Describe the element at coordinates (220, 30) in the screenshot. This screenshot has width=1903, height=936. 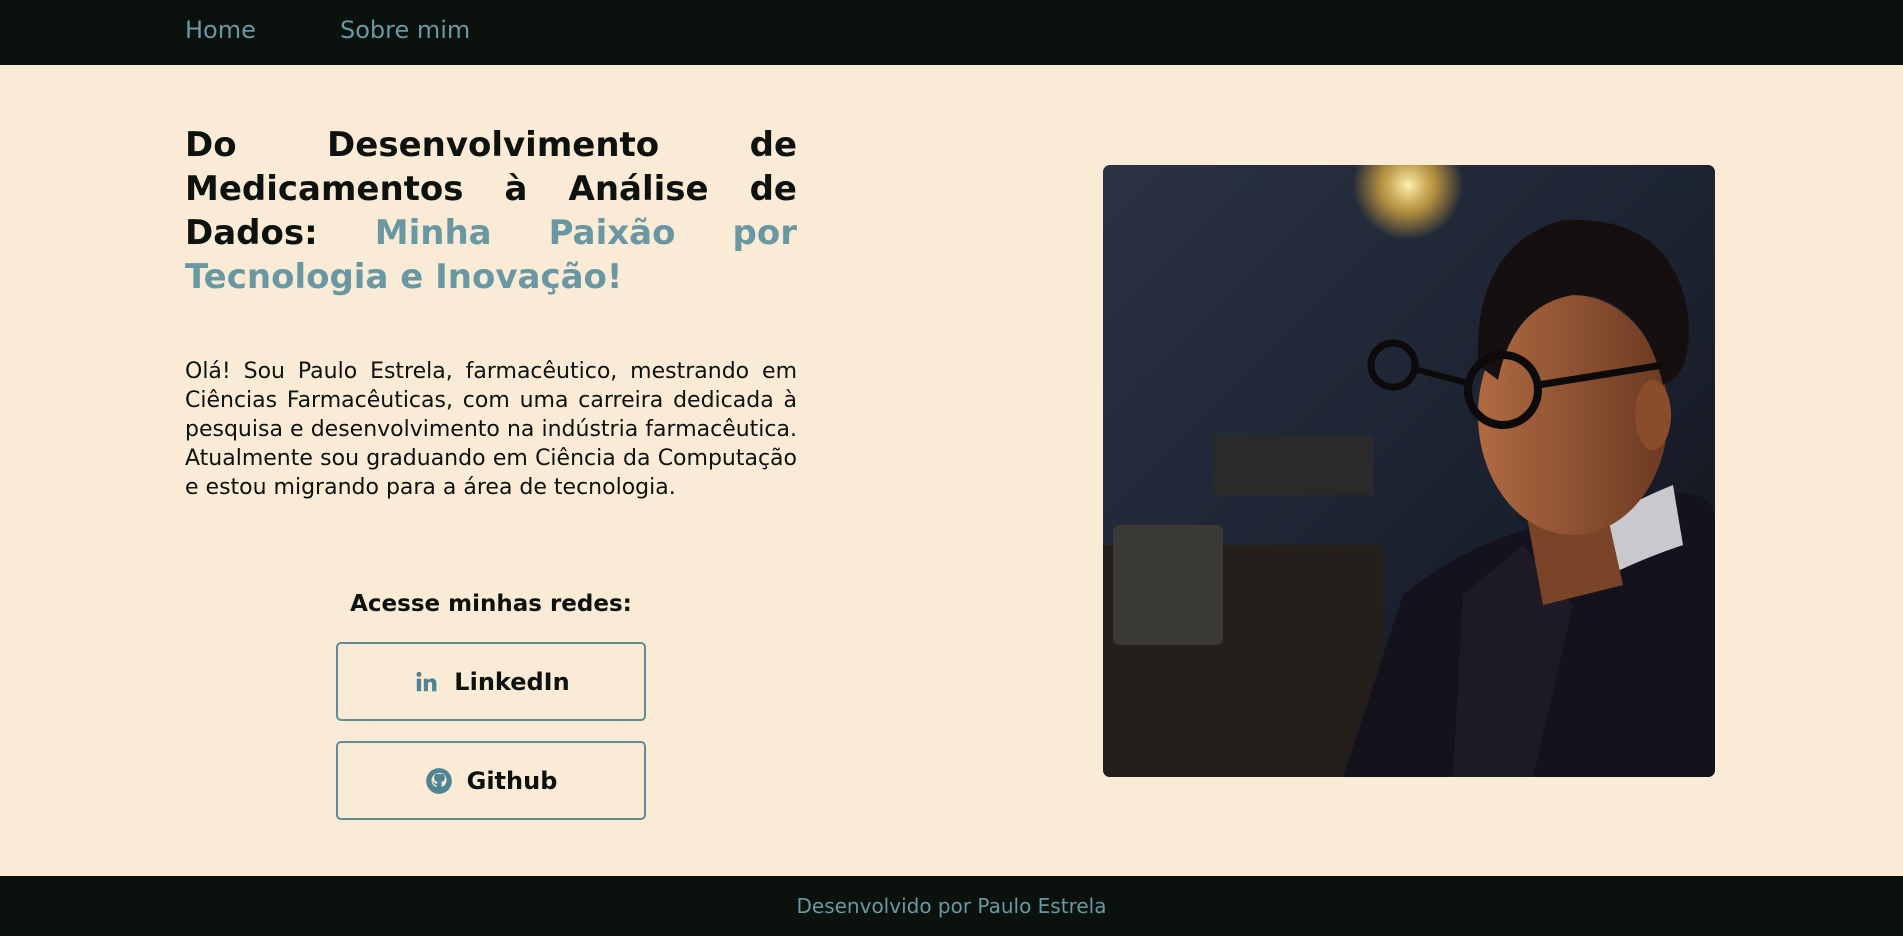
I see `nav-home-link: Home` at that location.